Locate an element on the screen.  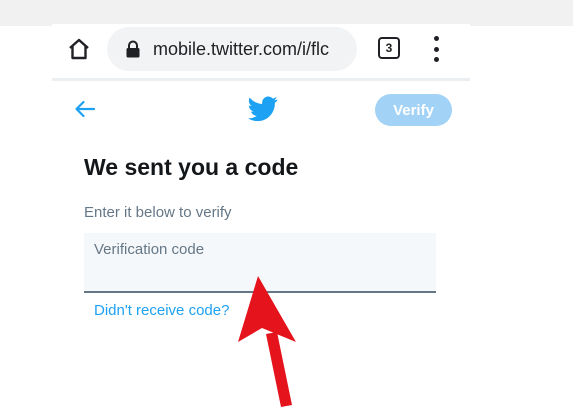
tab-switcher-button: 3 is located at coordinates (389, 48).